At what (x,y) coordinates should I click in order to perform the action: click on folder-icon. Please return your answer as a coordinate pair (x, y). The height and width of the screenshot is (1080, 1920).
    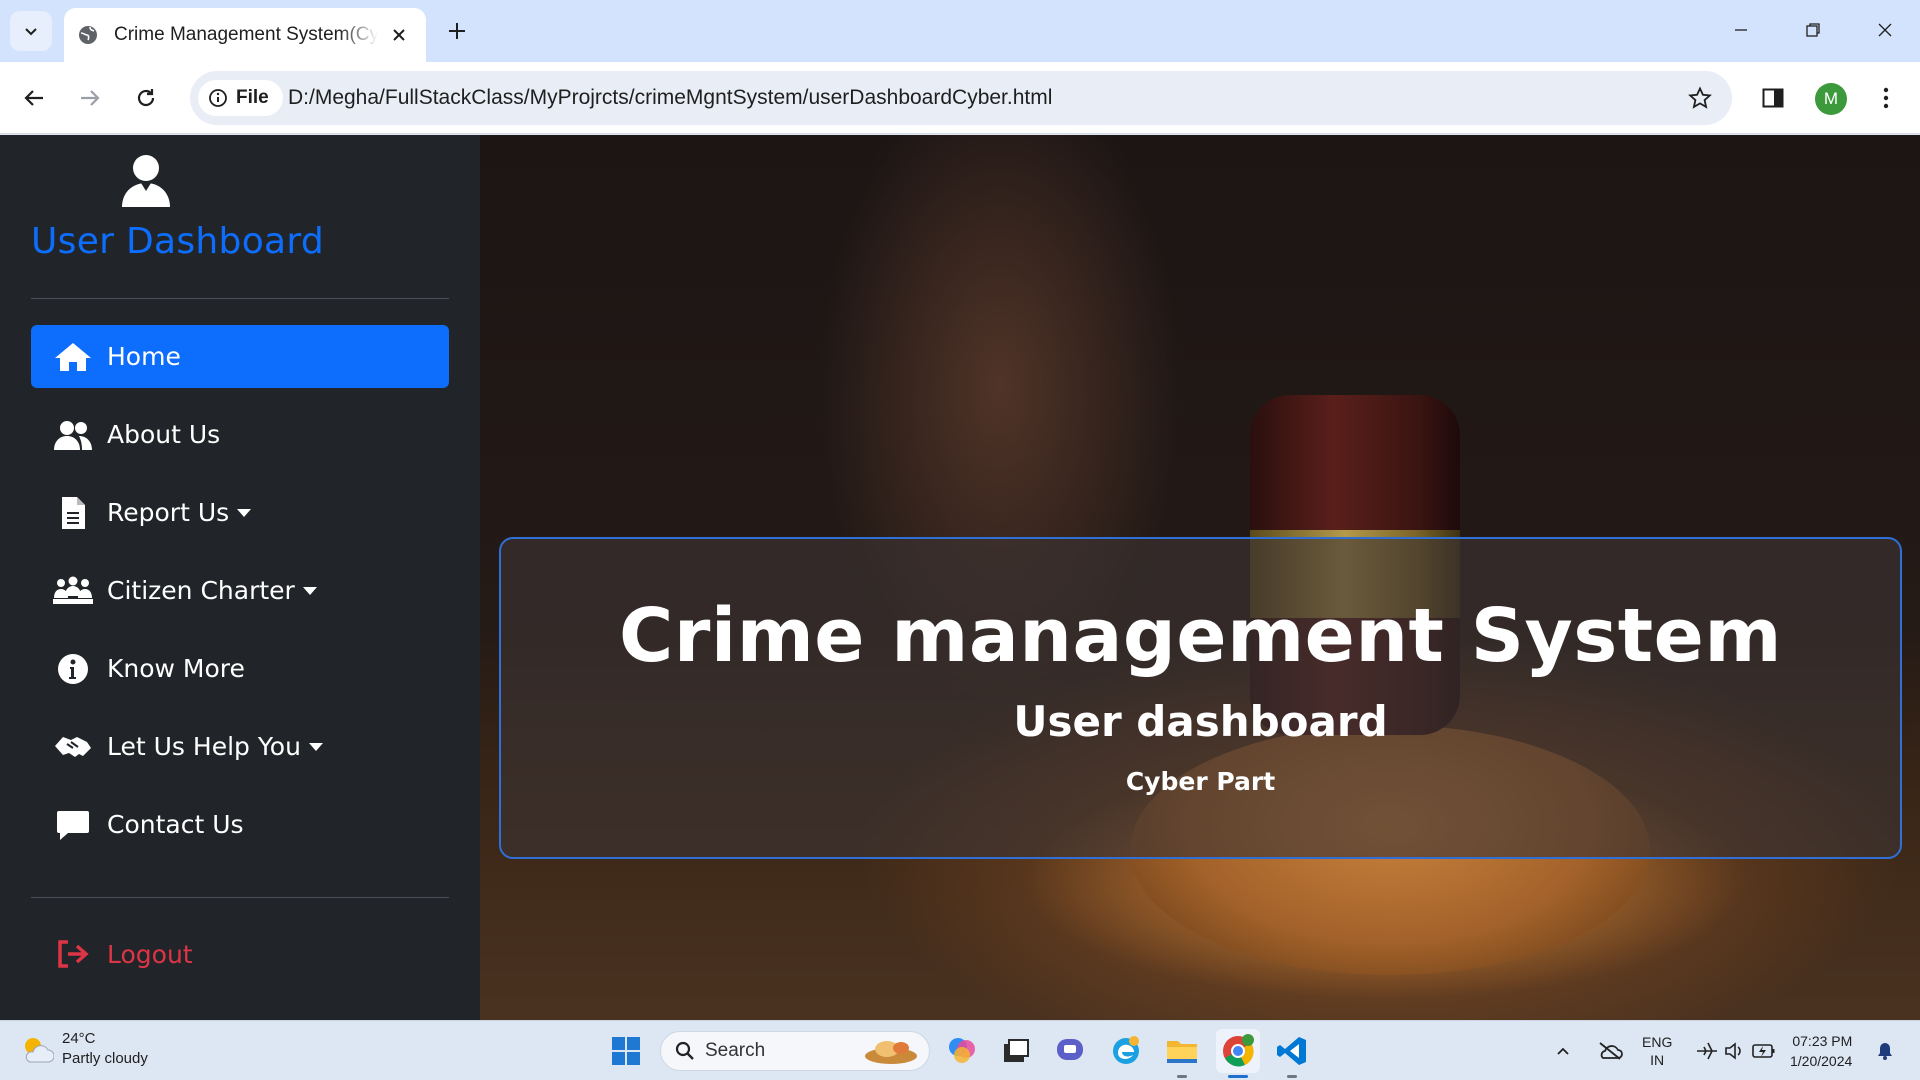
    Looking at the image, I should click on (1182, 1052).